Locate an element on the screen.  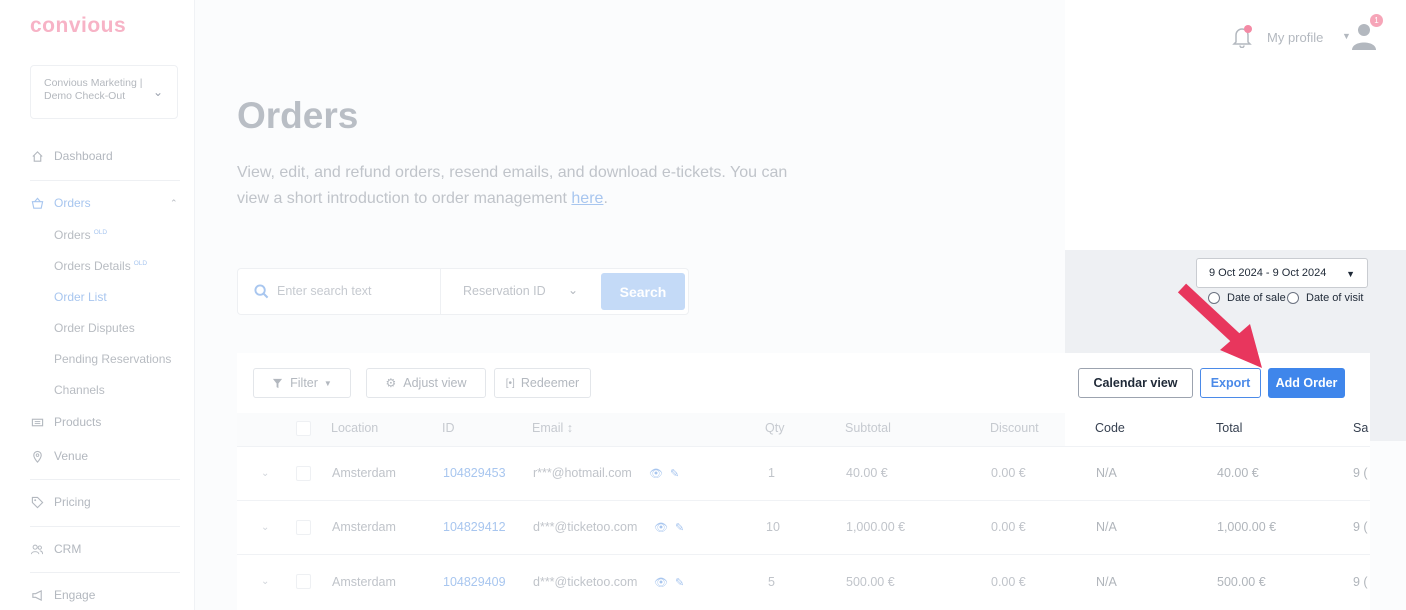
sidebar-subitem-order-disputes: Order Disputes is located at coordinates (94, 328).